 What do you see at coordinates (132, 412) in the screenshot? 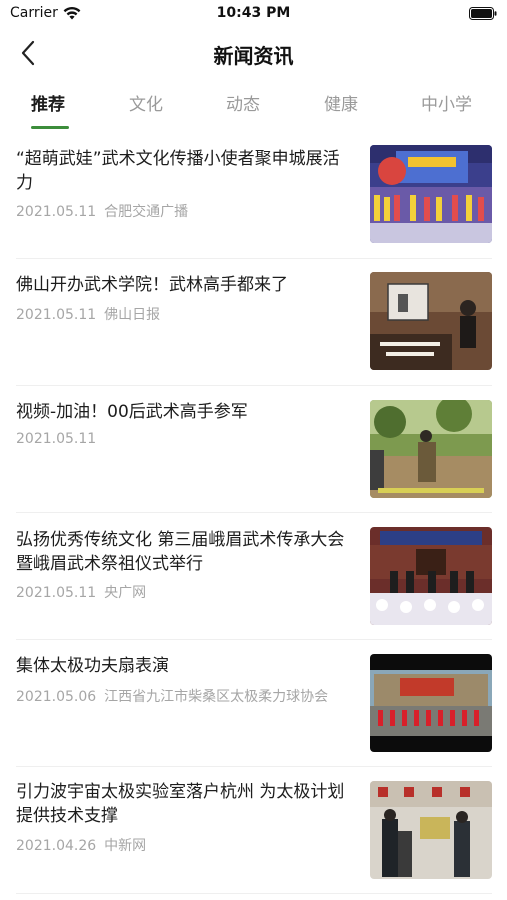
I see `news-title: 视频-加油！00后武术高手参军` at bounding box center [132, 412].